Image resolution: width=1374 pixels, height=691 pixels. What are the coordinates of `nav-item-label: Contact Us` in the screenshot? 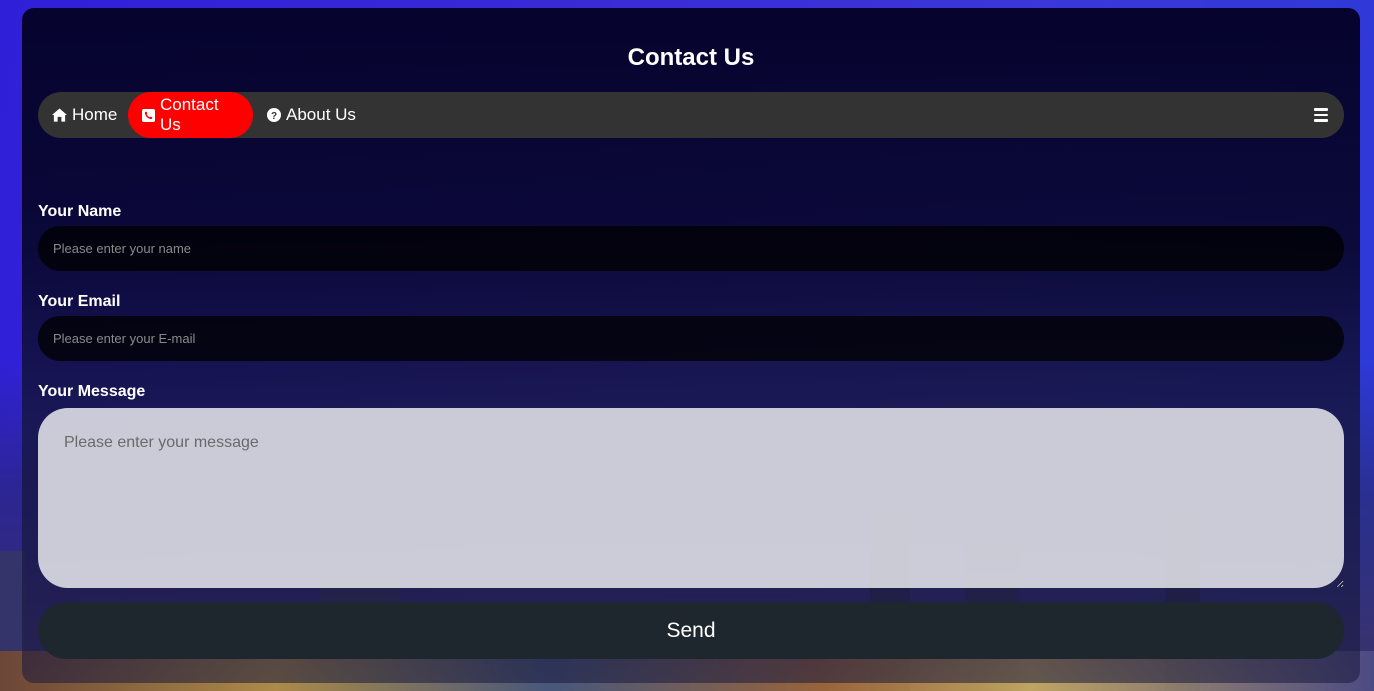 It's located at (189, 114).